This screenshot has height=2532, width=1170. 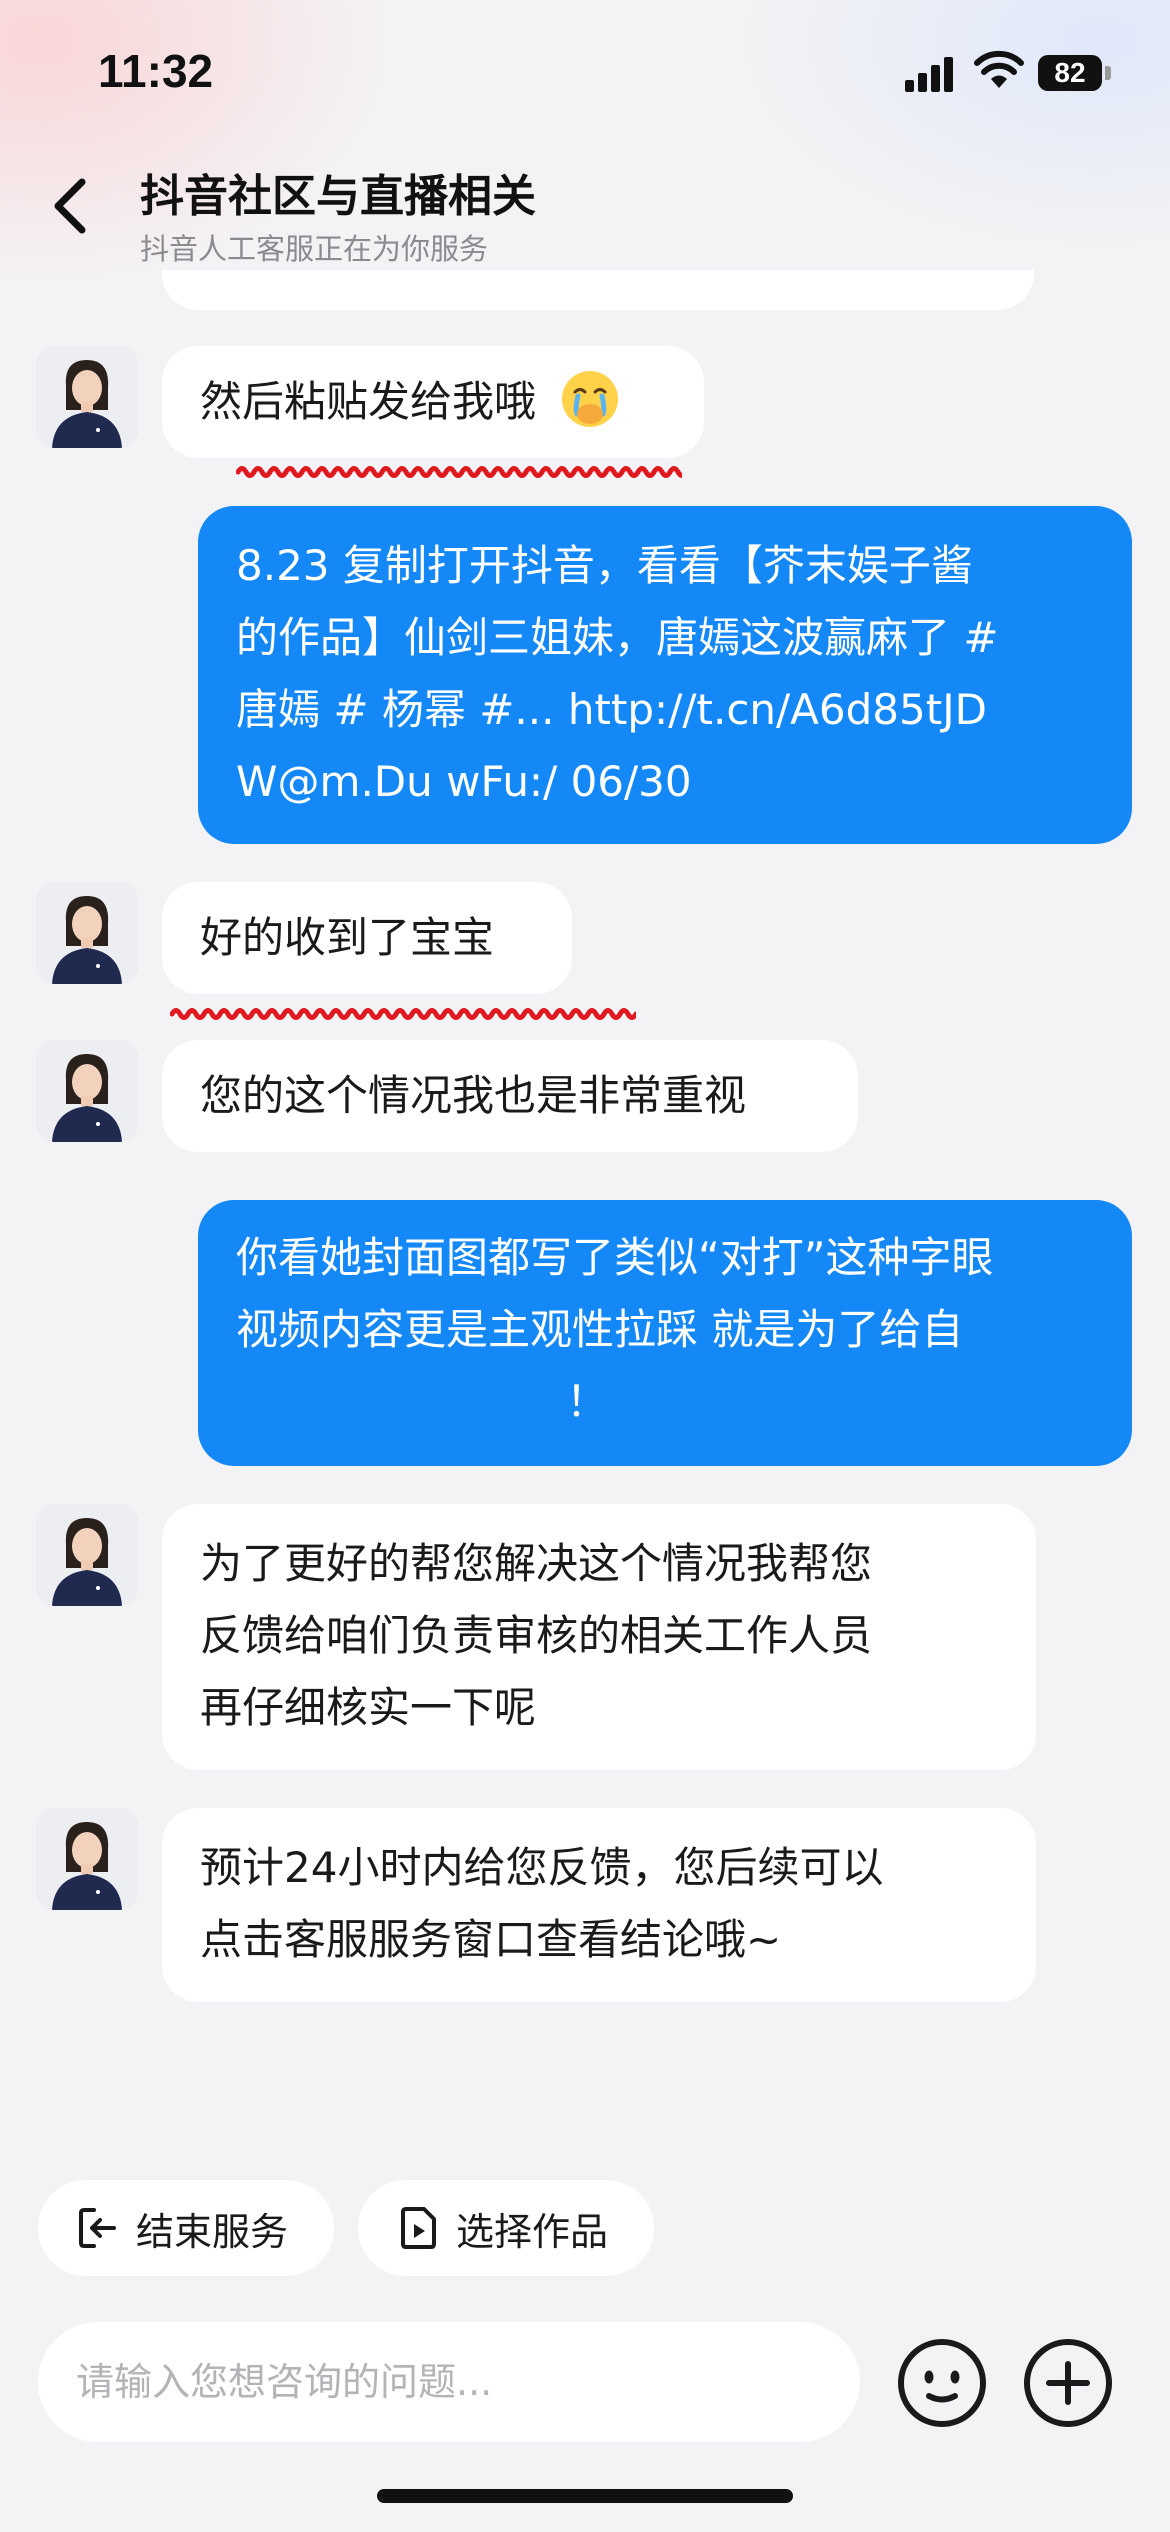 What do you see at coordinates (449, 2382) in the screenshot?
I see `message-input` at bounding box center [449, 2382].